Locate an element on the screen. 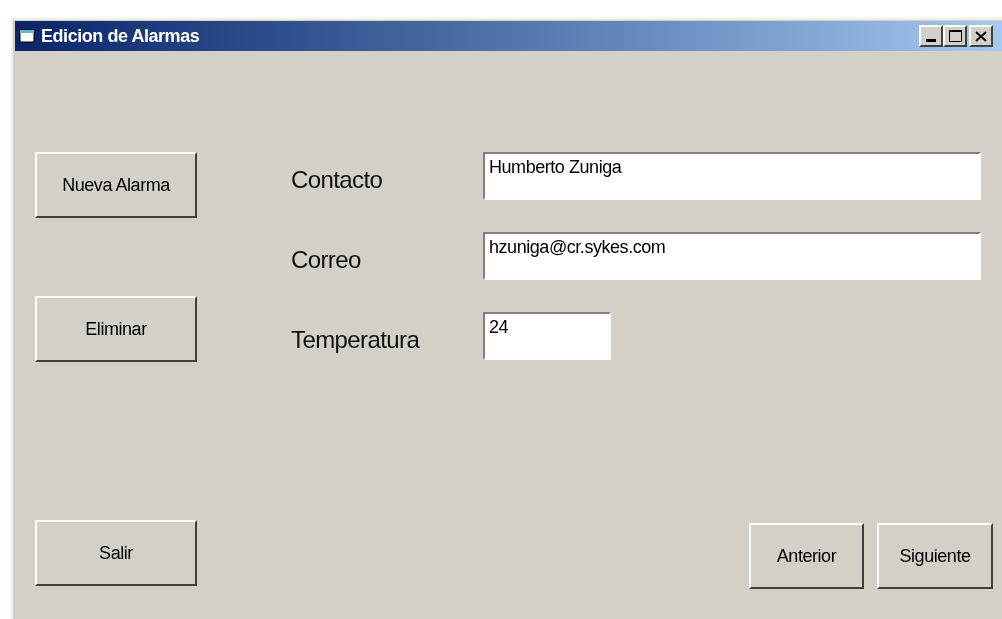  field-label: Temperatura is located at coordinates (356, 340).